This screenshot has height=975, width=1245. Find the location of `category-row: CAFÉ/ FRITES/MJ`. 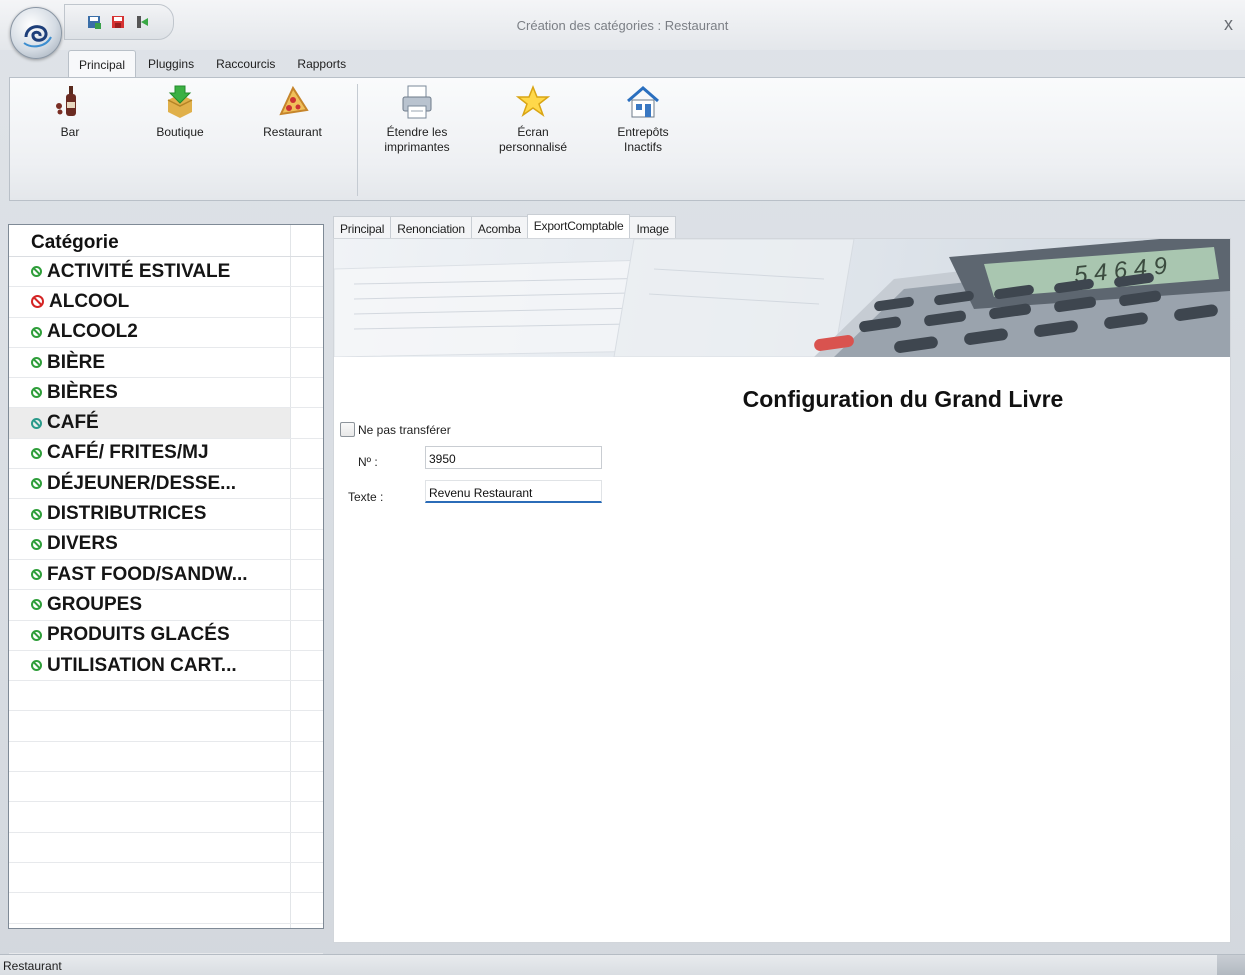

category-row: CAFÉ/ FRITES/MJ is located at coordinates (166, 454).